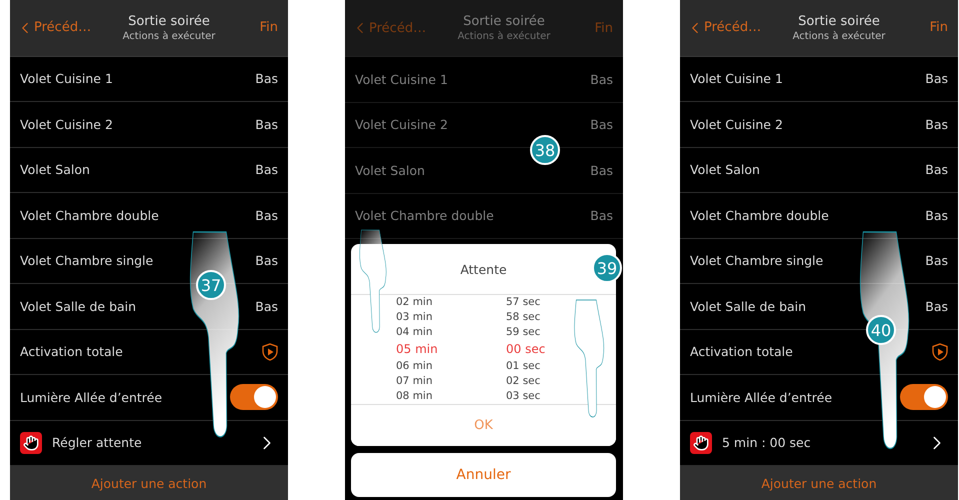  I want to click on action-label: Régler attente, so click(97, 442).